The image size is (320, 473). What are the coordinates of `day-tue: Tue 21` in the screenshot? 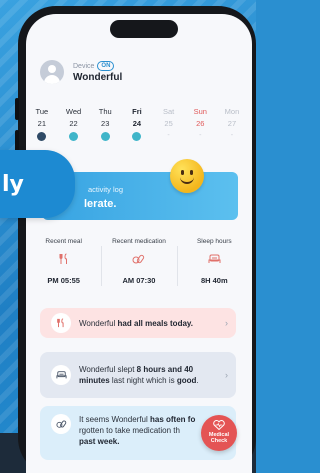 It's located at (42, 124).